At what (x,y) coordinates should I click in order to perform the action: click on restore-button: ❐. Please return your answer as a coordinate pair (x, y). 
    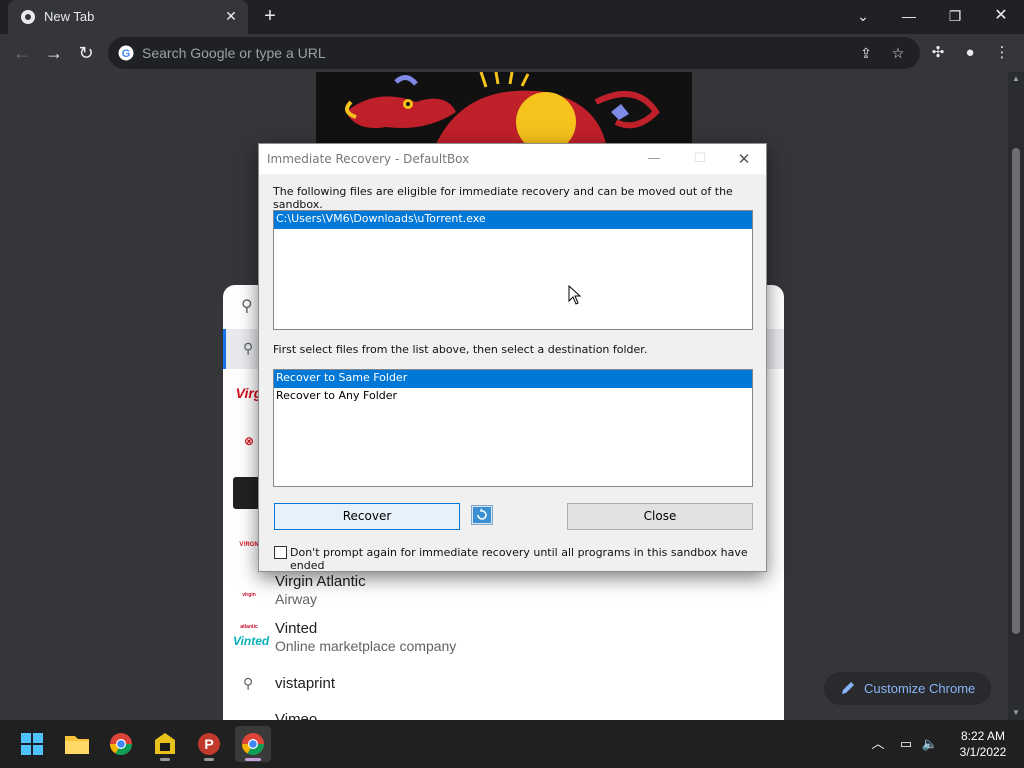
    Looking at the image, I should click on (955, 16).